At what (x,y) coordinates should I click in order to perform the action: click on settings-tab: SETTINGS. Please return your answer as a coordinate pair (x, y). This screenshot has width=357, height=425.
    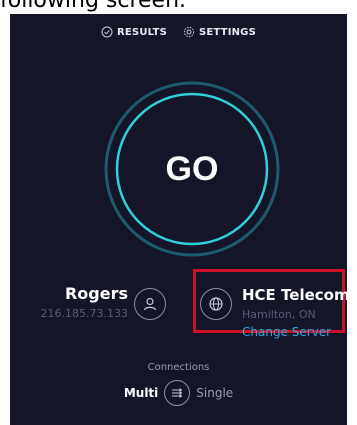
    Looking at the image, I should click on (219, 32).